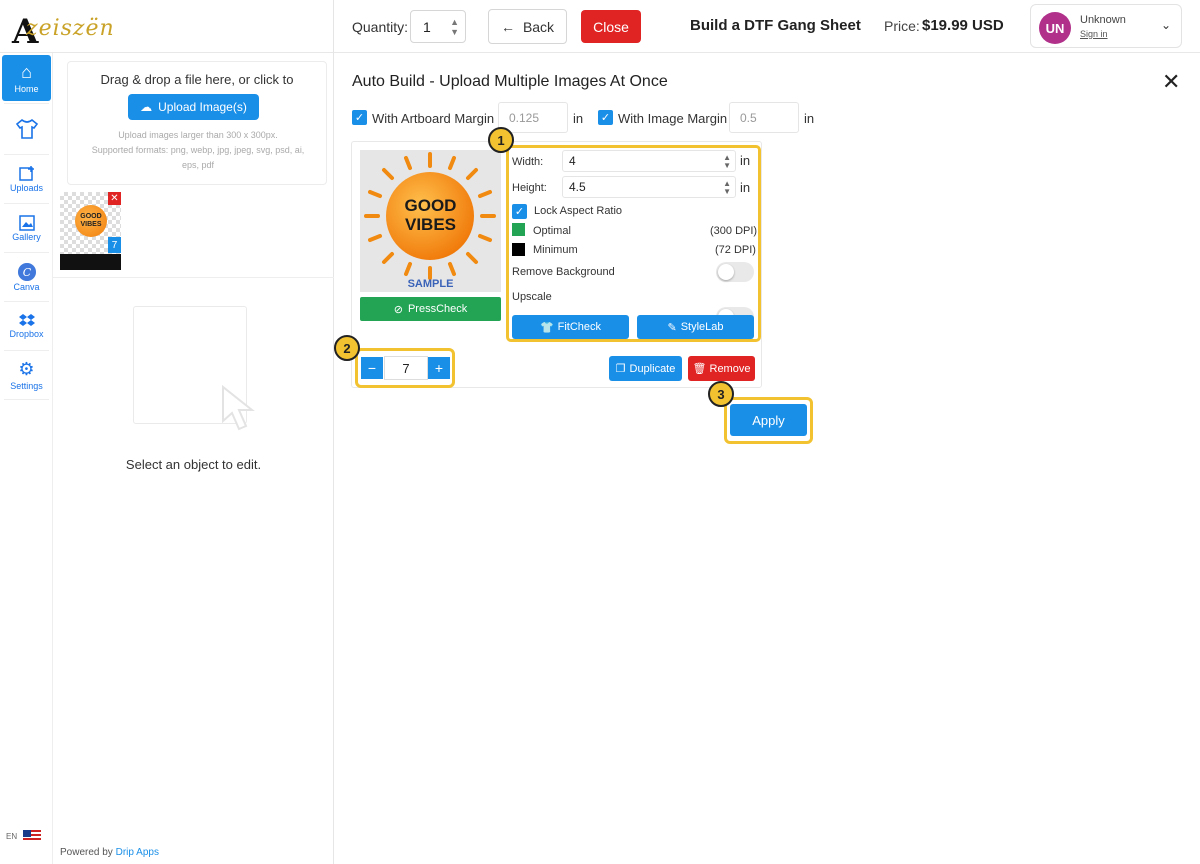  Describe the element at coordinates (193, 107) in the screenshot. I see `upload-image-button: ☁ Upload Image(s)` at that location.